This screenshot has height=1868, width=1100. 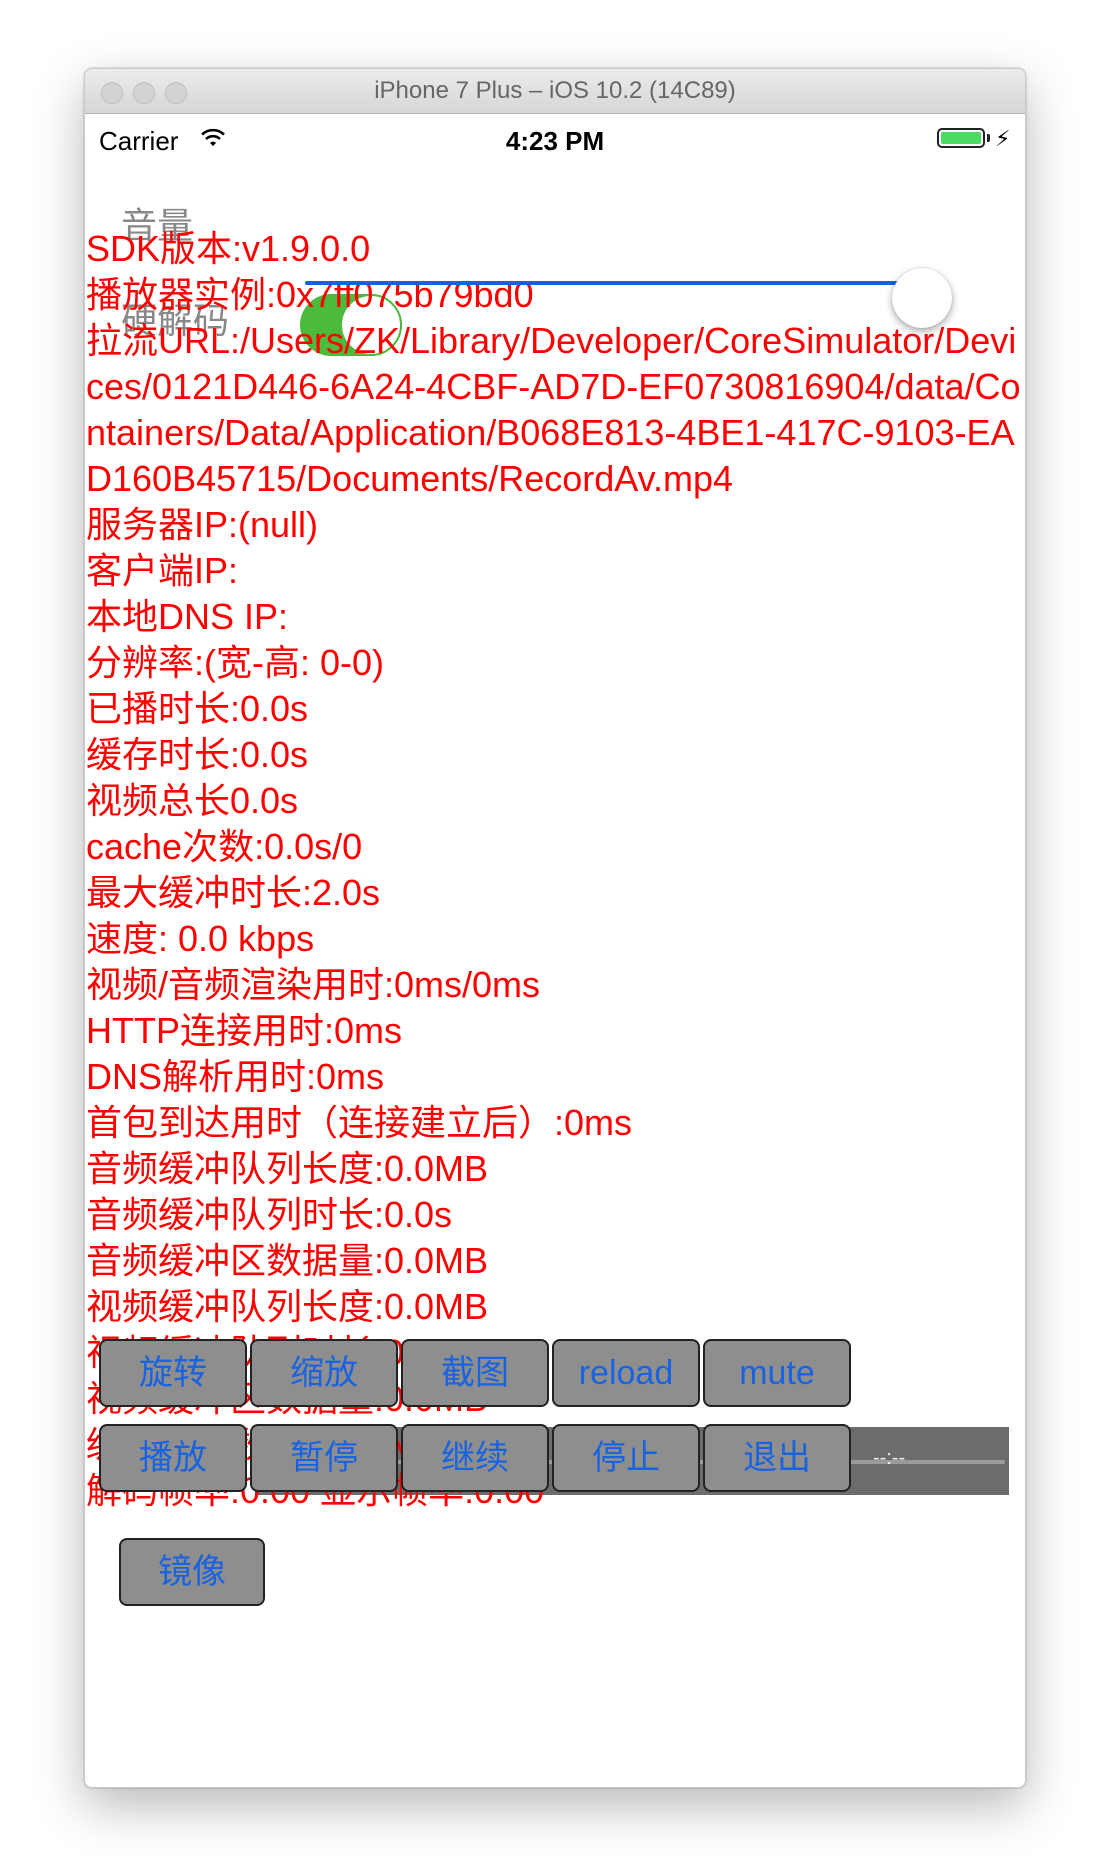 I want to click on info-line: 播放器实例:0x7ff075b79bd0, so click(x=310, y=294).